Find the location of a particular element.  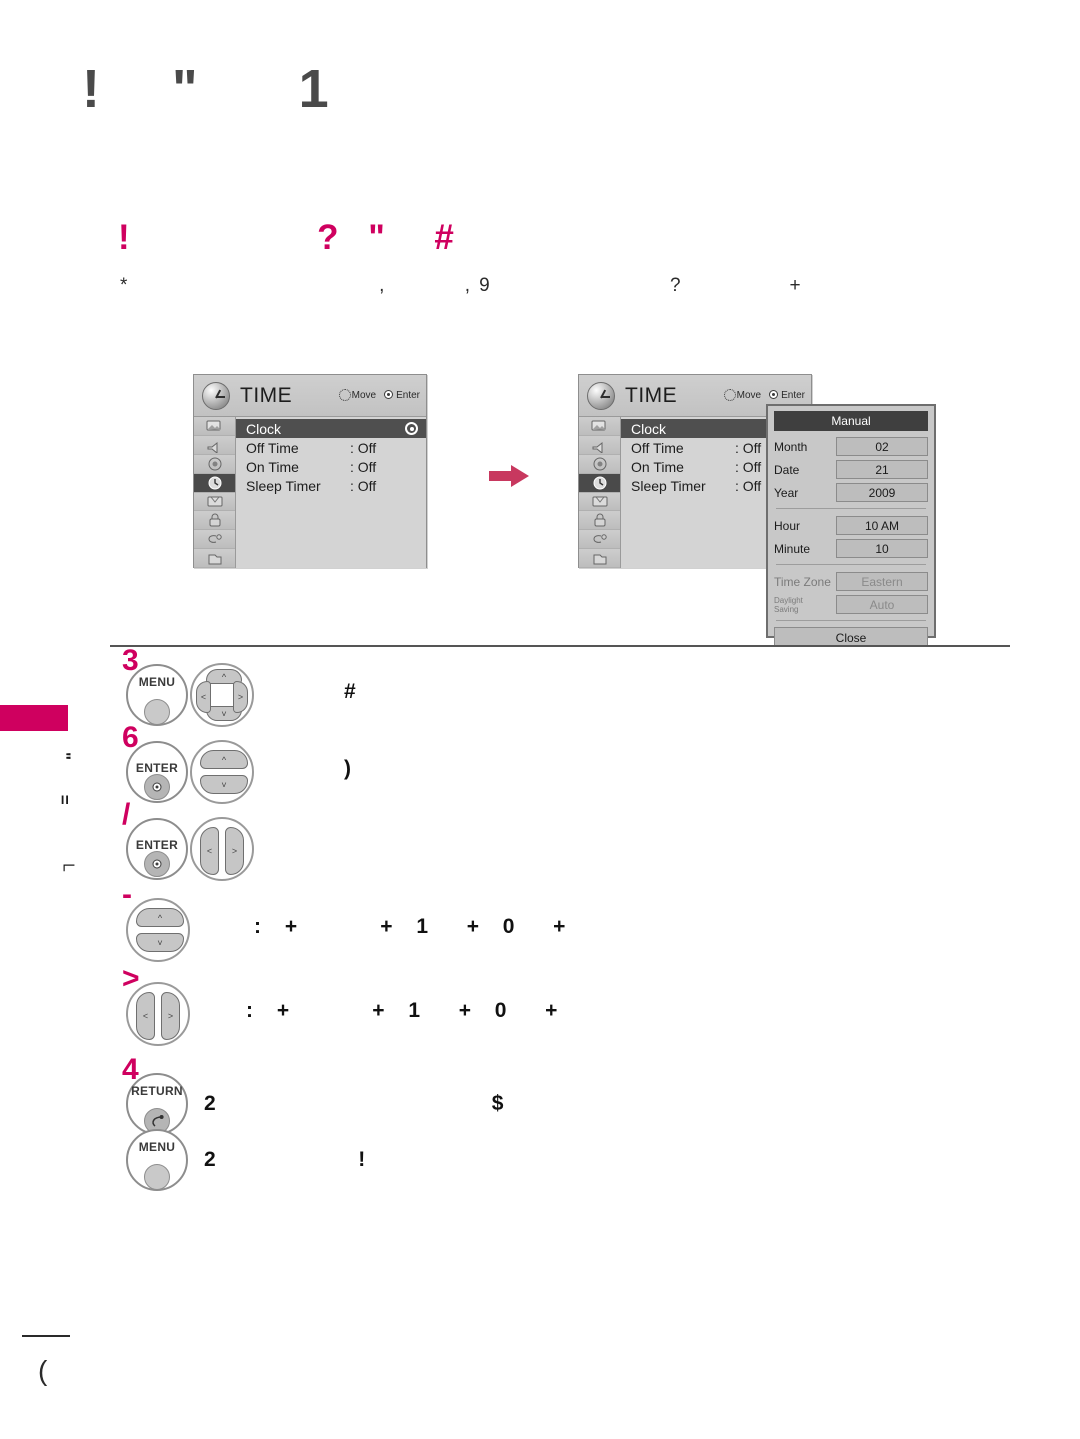

move-hint-label: Move is located at coordinates (749, 395).